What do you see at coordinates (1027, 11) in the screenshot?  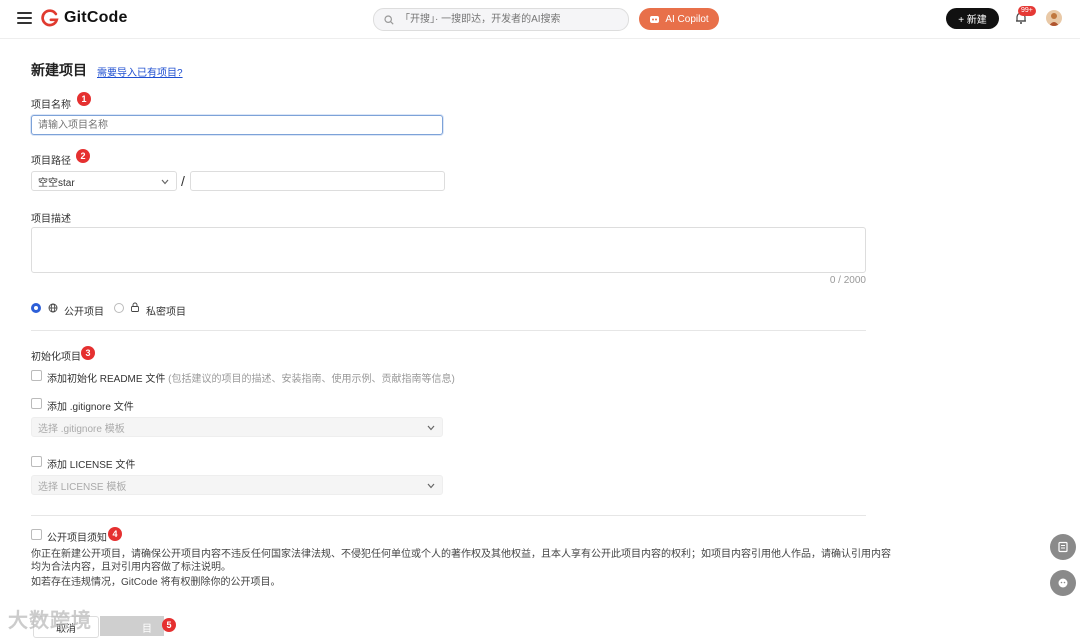 I see `notification-badge: 99+` at bounding box center [1027, 11].